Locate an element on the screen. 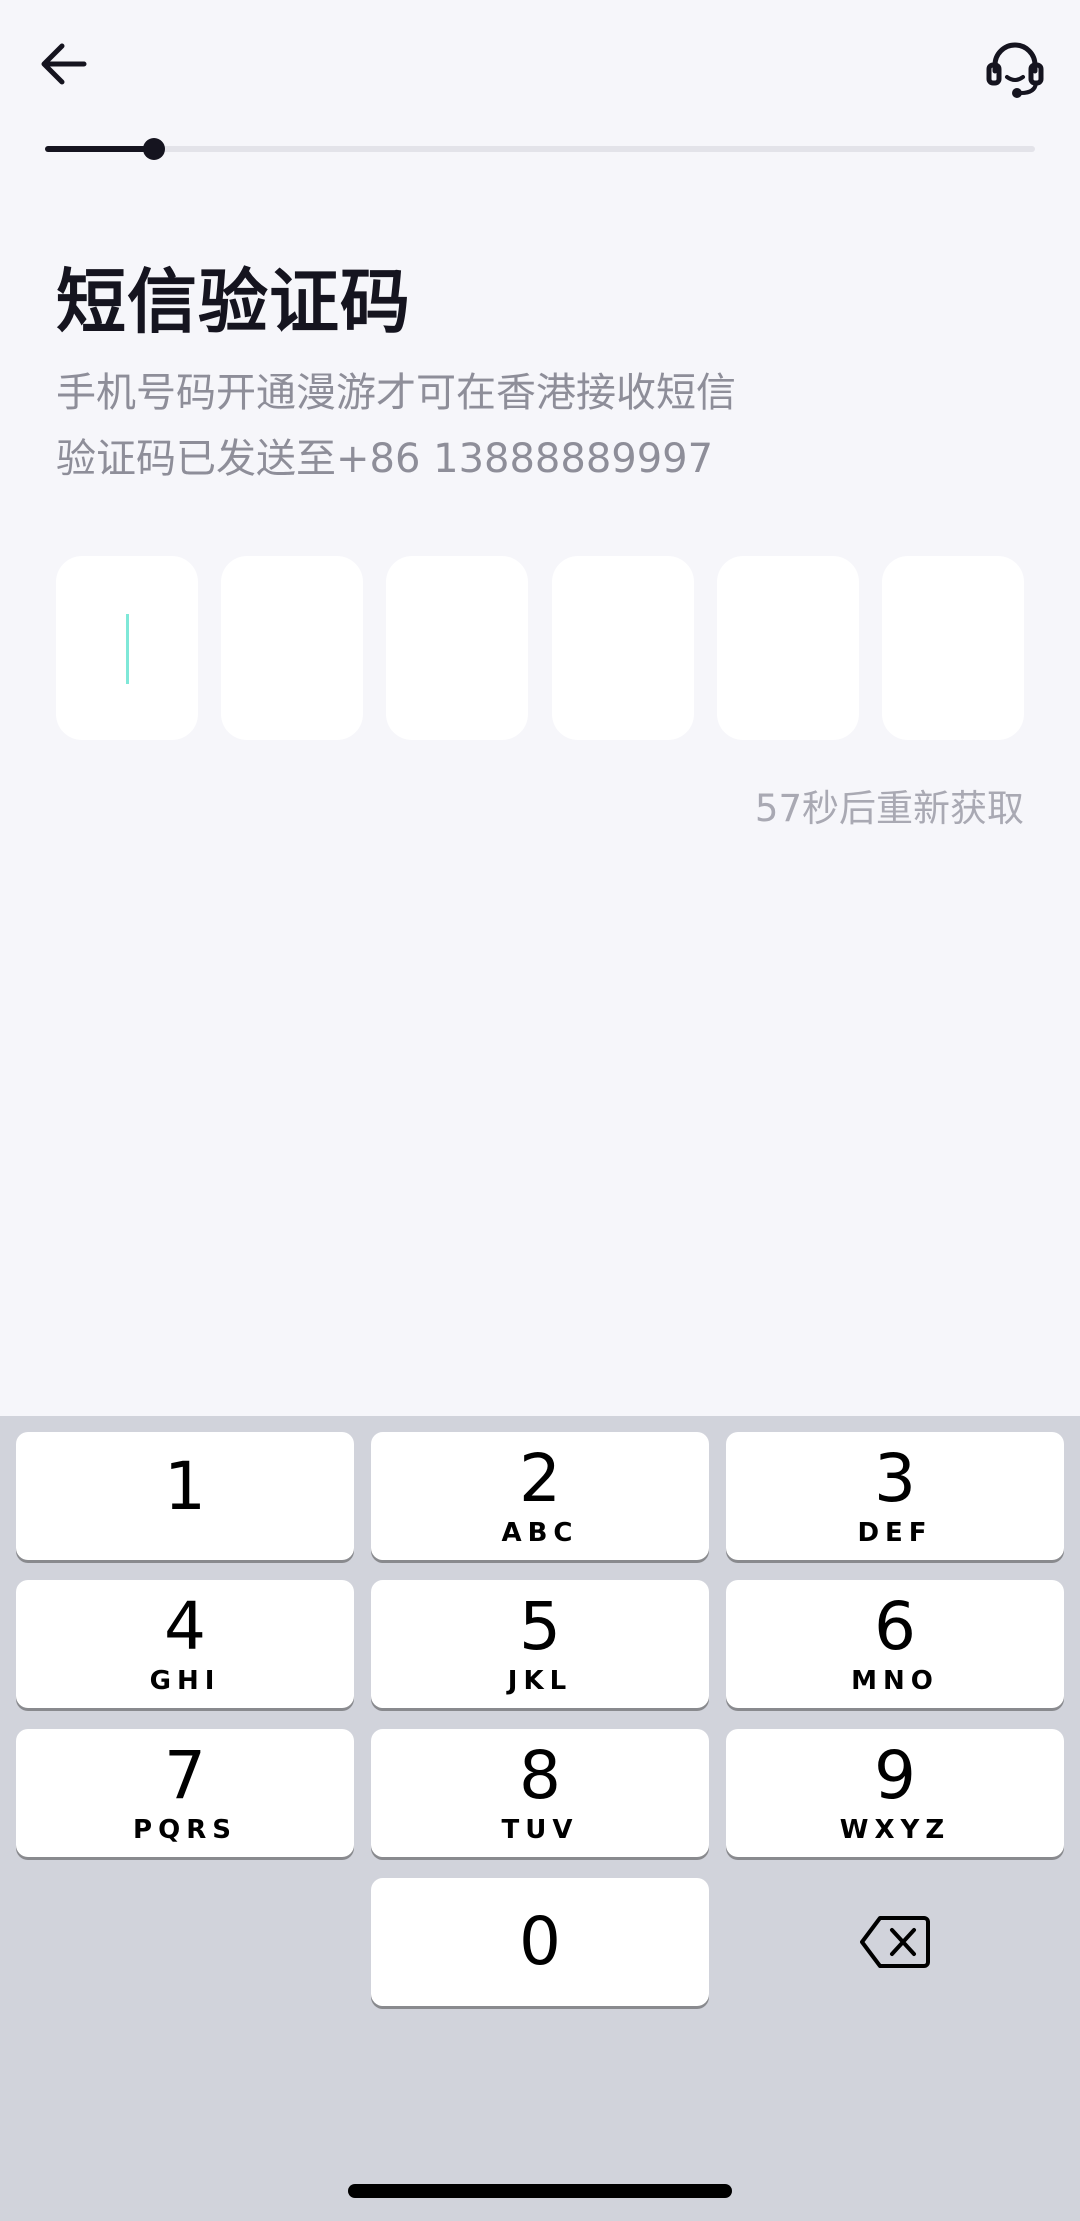 The width and height of the screenshot is (1080, 2221). key-9: 9 WXYZ is located at coordinates (895, 1793).